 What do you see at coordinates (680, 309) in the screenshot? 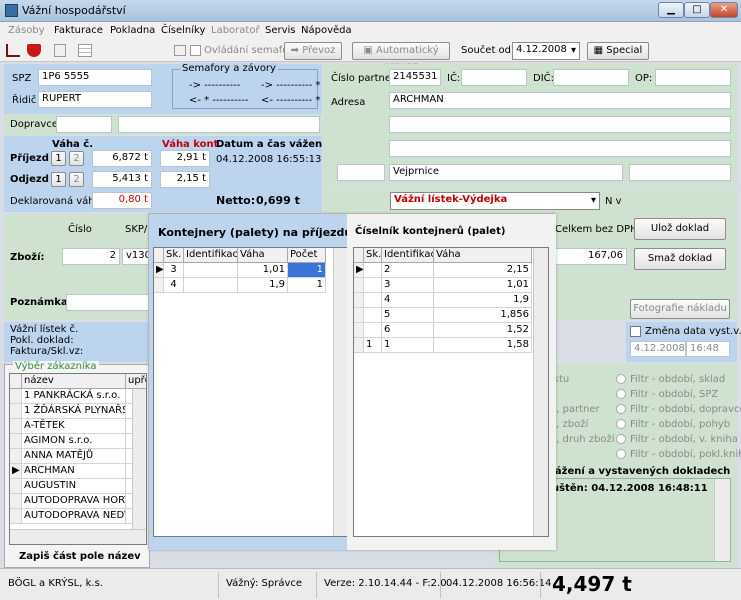
I see `foto-button: Fotografie nákladu` at bounding box center [680, 309].